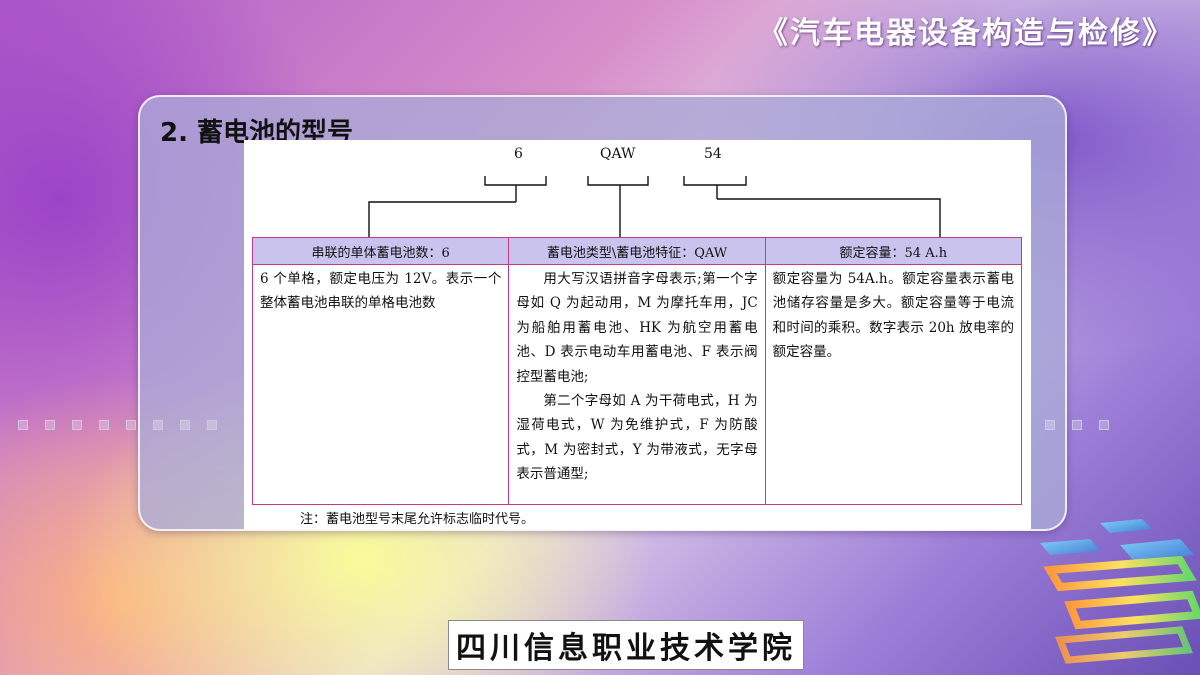 The image size is (1200, 675). Describe the element at coordinates (626, 645) in the screenshot. I see `school-logo: 四川信息职业技术学院` at that location.